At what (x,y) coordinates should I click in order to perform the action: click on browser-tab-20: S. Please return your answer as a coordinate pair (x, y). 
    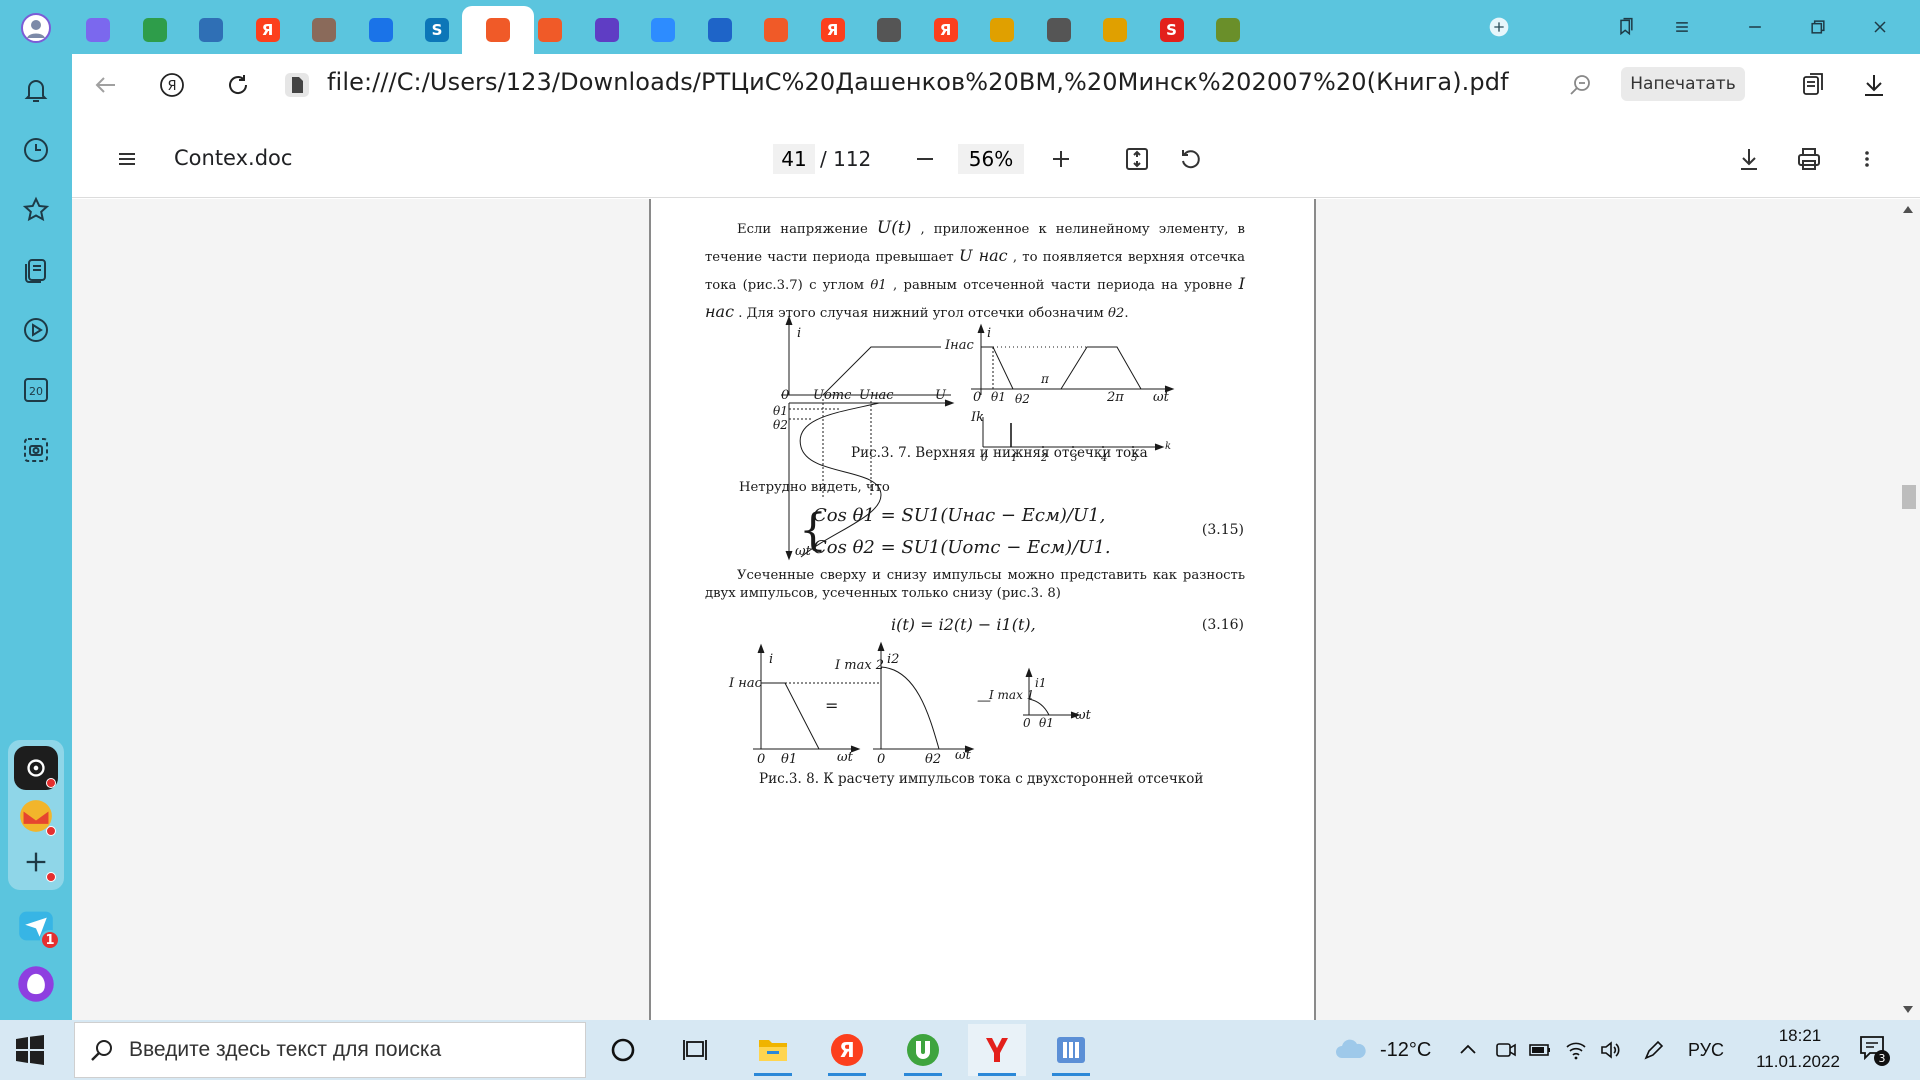
    Looking at the image, I should click on (1172, 30).